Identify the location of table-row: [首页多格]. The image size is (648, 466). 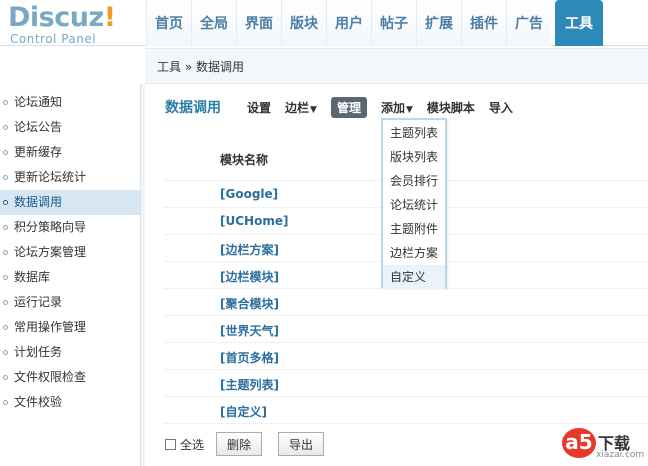
(406, 356).